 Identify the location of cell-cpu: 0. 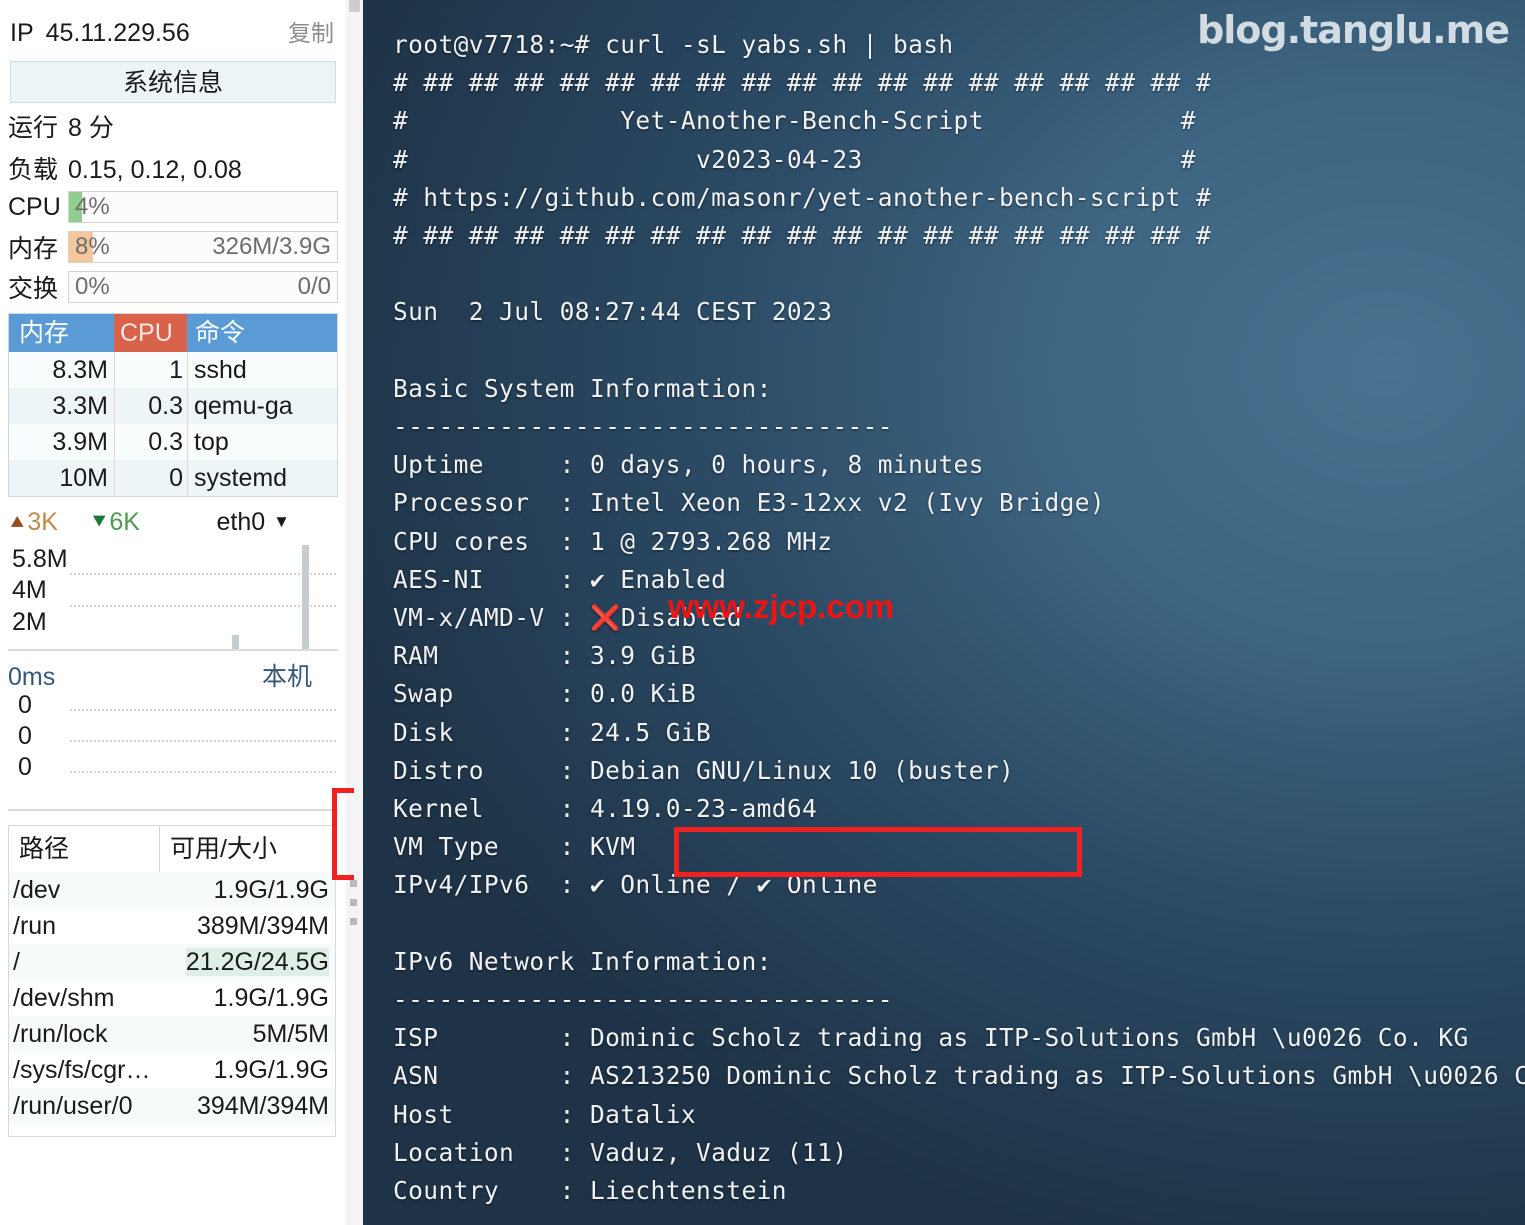
(150, 478).